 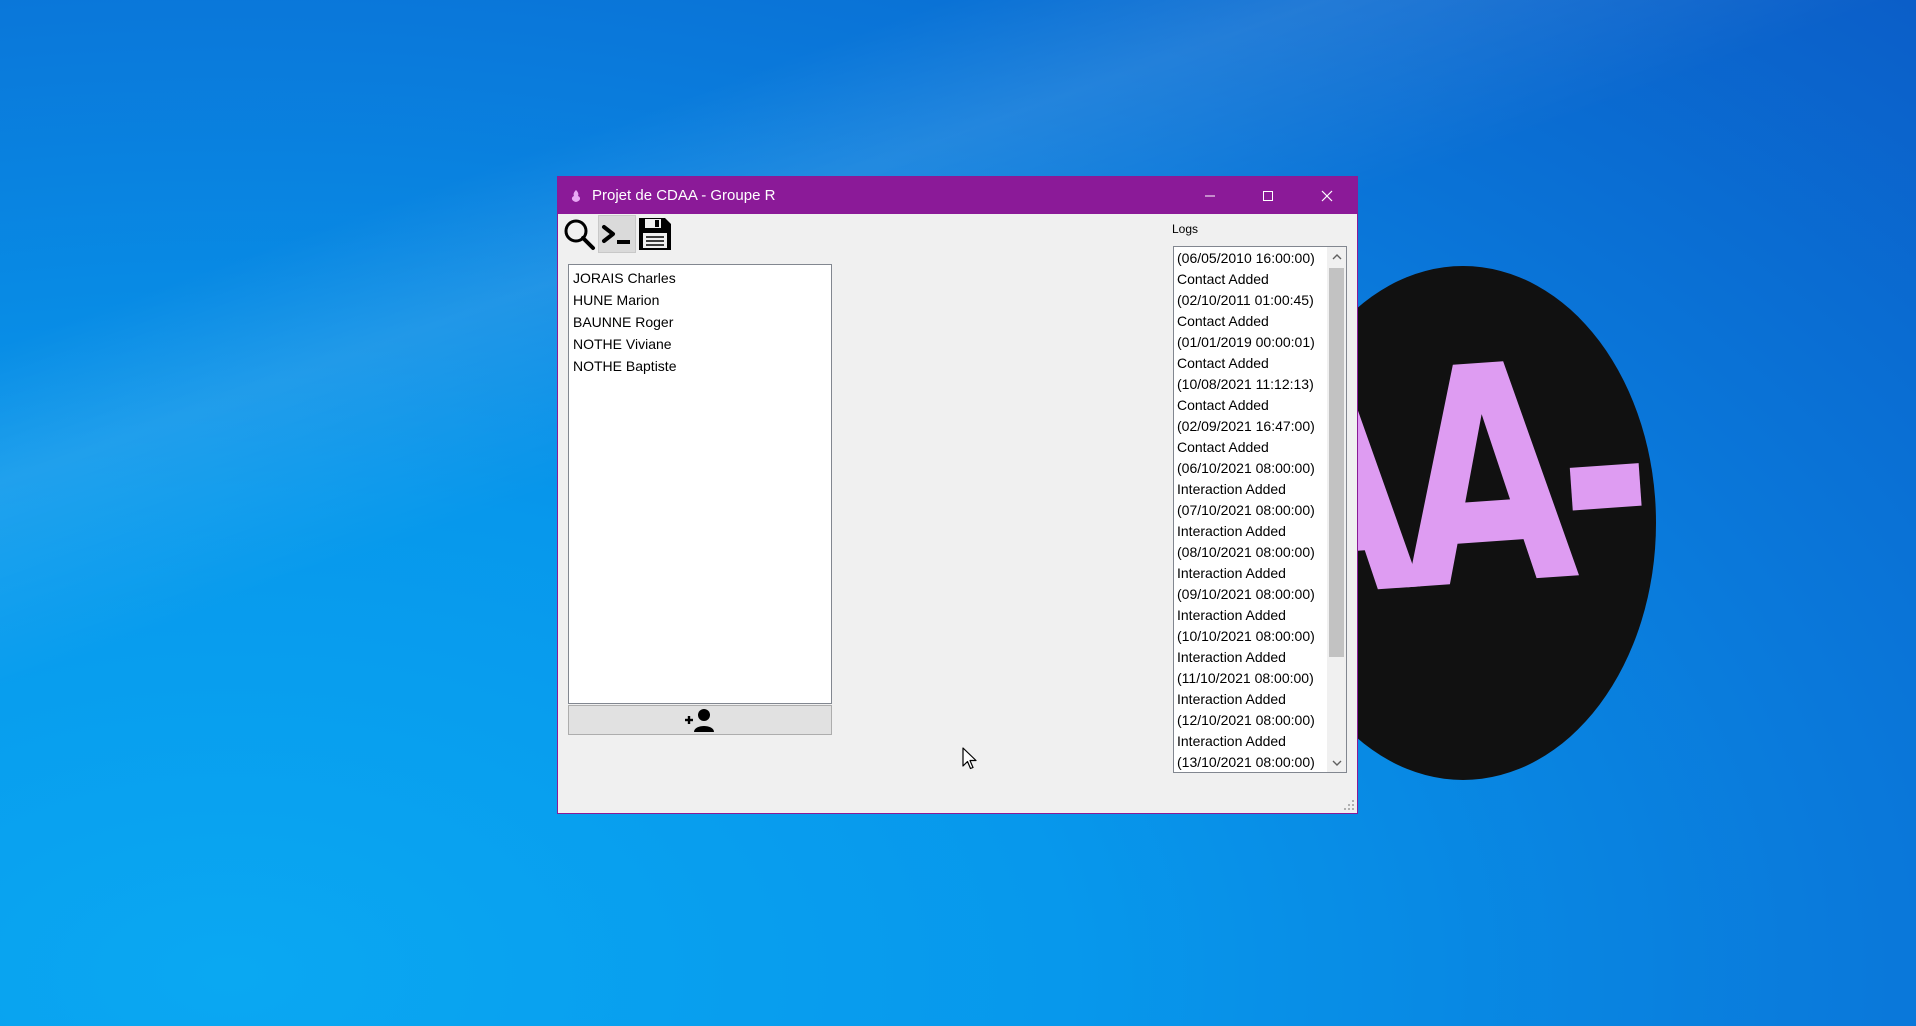 What do you see at coordinates (1252, 258) in the screenshot?
I see `log-line: (06/05/2010 16:00:00)` at bounding box center [1252, 258].